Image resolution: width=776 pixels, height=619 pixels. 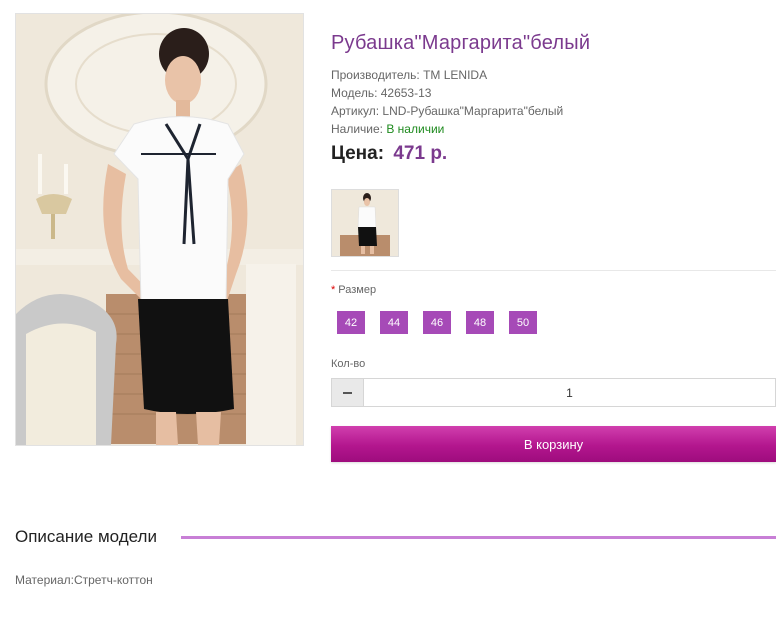 I want to click on quantity-input, so click(x=569, y=392).